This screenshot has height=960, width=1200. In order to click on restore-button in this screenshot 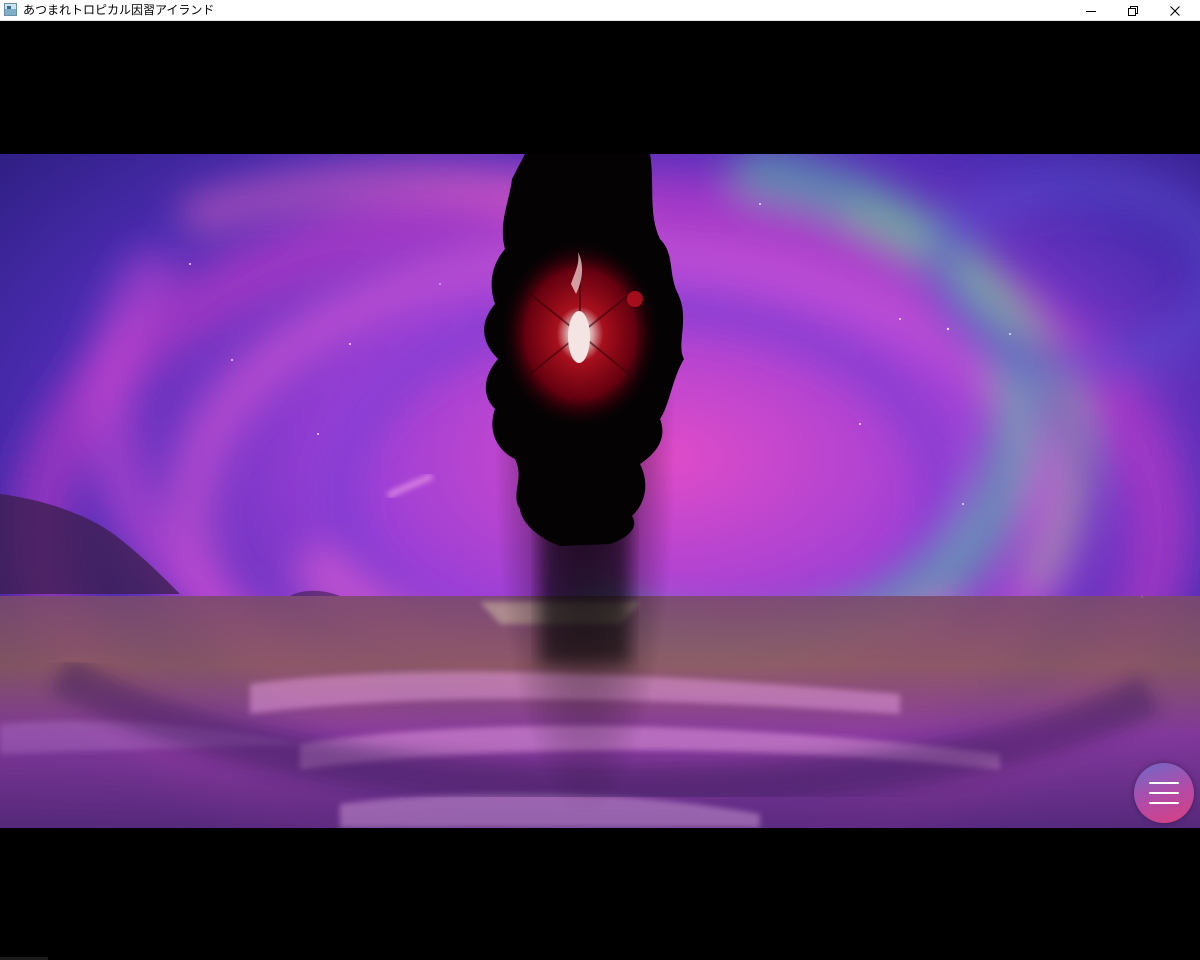, I will do `click(1133, 10)`.